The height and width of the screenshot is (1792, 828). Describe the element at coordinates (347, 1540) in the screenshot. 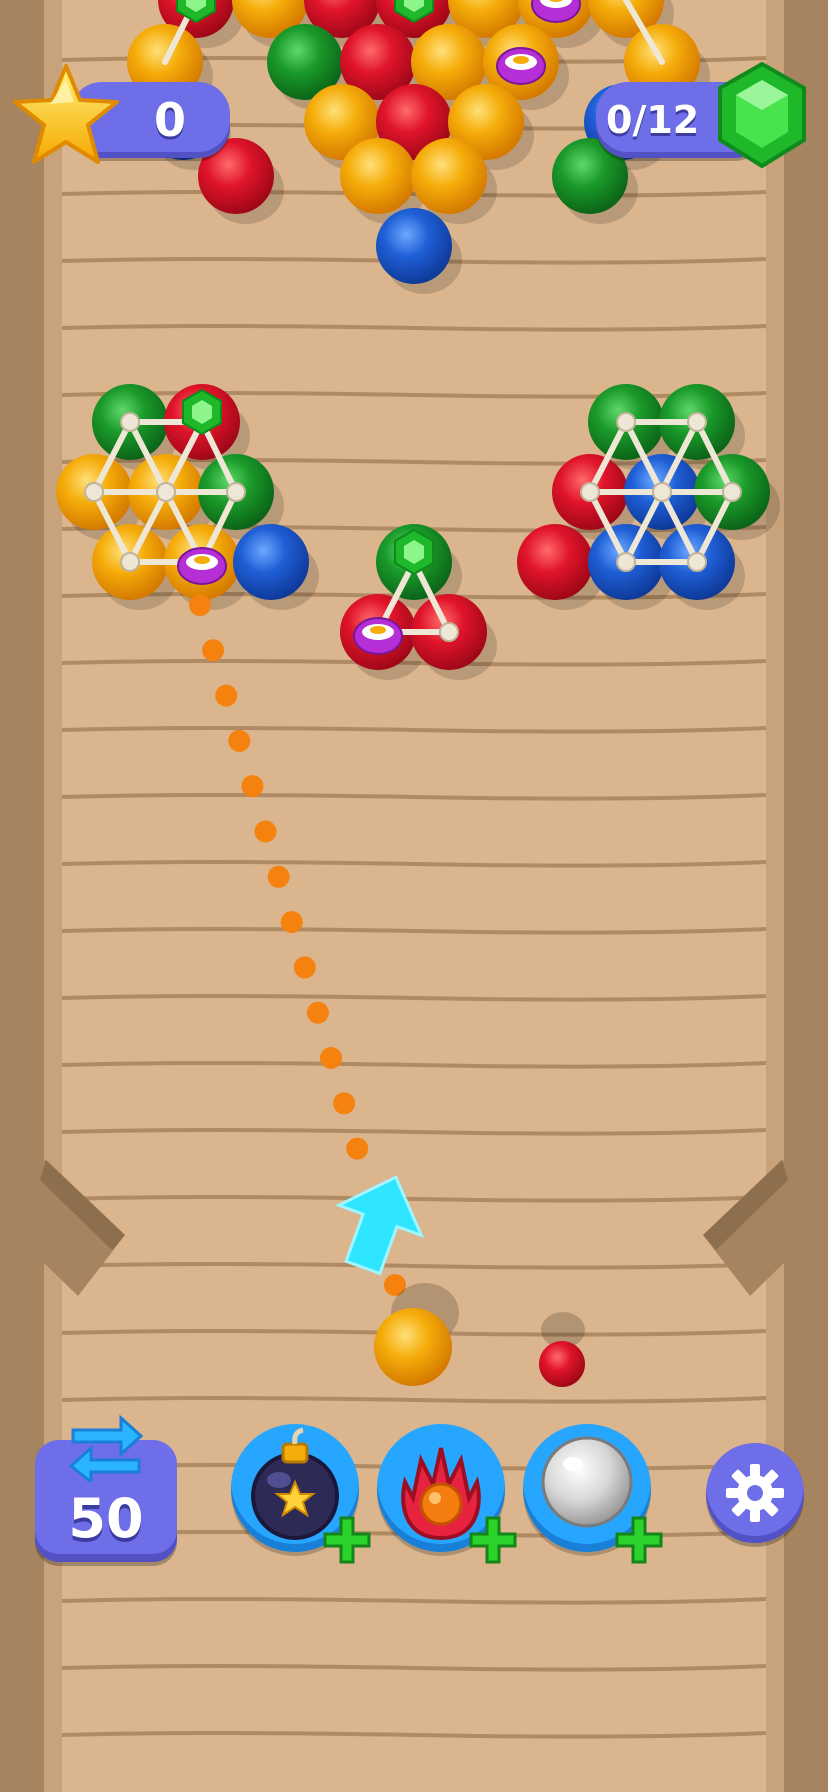

I see `add-bomb-plus-icon` at that location.